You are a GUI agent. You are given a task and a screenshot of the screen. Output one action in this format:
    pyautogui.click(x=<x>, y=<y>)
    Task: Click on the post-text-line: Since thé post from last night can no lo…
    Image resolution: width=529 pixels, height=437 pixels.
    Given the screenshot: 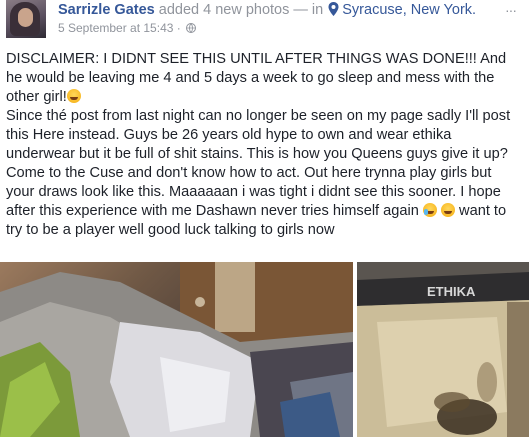 What is the action you would take?
    pyautogui.click(x=258, y=116)
    